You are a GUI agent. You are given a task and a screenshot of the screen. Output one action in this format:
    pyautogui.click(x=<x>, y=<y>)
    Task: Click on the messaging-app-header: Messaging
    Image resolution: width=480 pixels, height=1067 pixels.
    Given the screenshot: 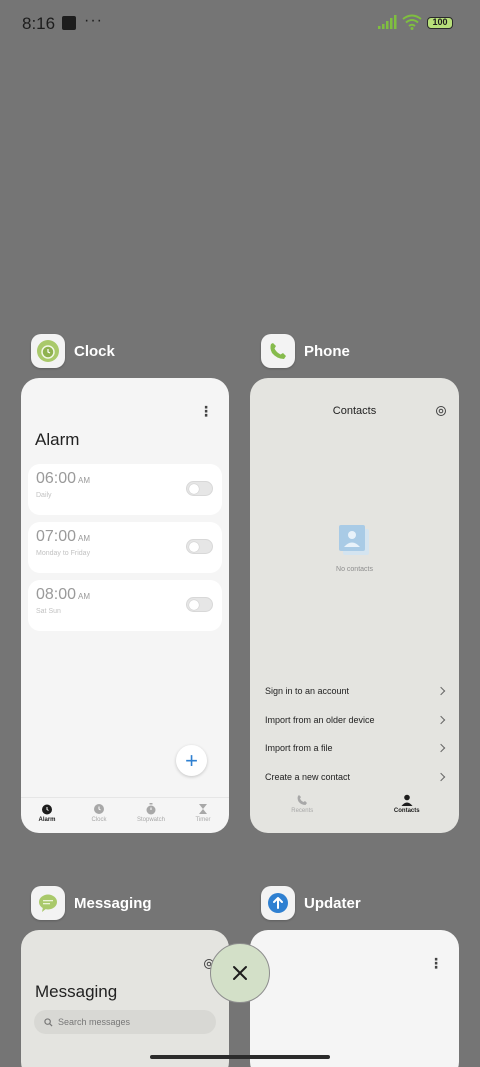 What is the action you would take?
    pyautogui.click(x=91, y=903)
    